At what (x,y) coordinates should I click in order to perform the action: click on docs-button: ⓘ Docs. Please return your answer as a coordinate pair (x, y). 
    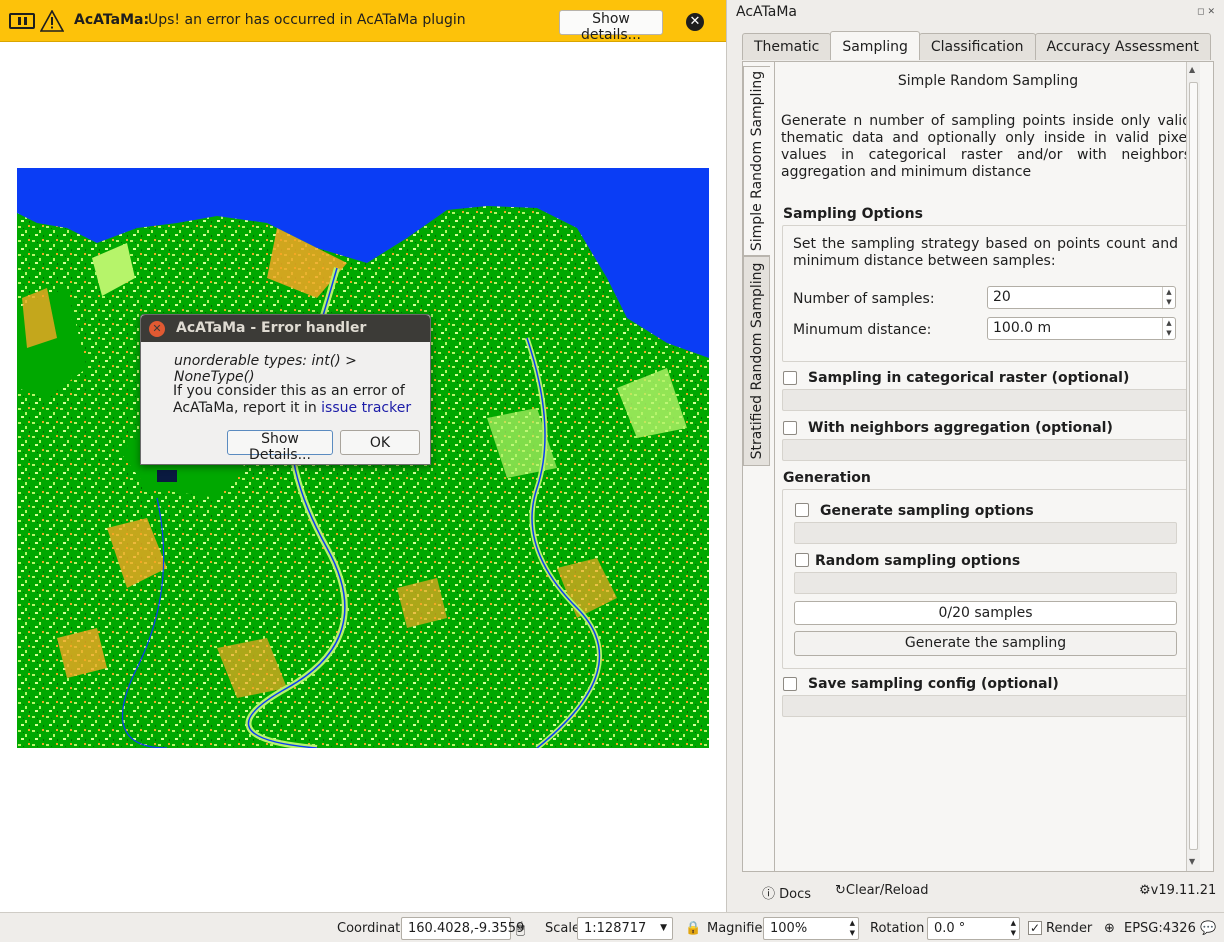
    Looking at the image, I should click on (786, 892).